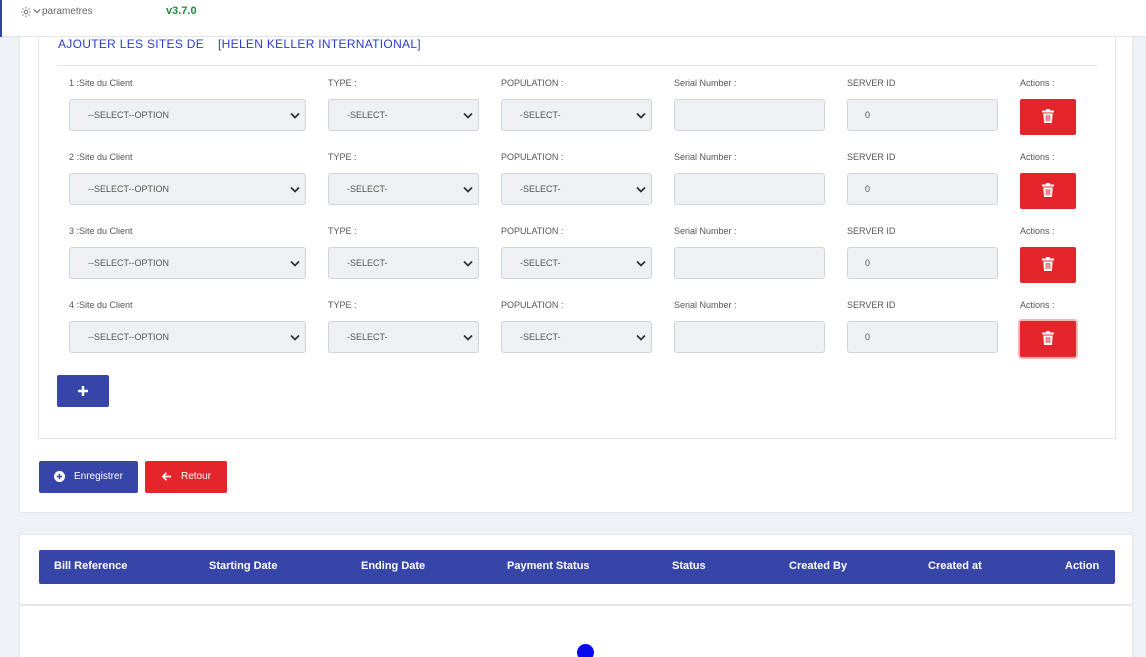 The image size is (1146, 657). I want to click on form-title-text: AJOUTER LES SITES DE, so click(131, 44).